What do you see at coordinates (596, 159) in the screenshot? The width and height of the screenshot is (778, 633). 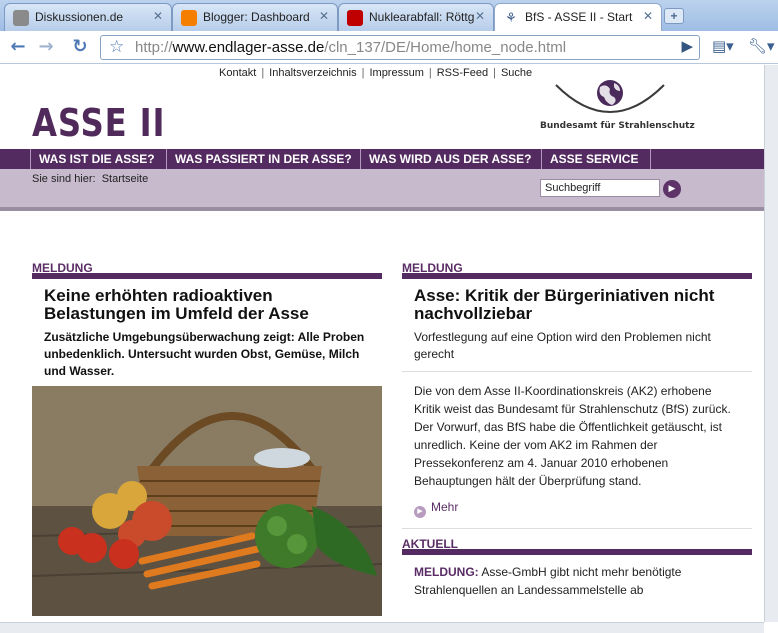 I see `nav-asse-service: ASSE SERVICE` at bounding box center [596, 159].